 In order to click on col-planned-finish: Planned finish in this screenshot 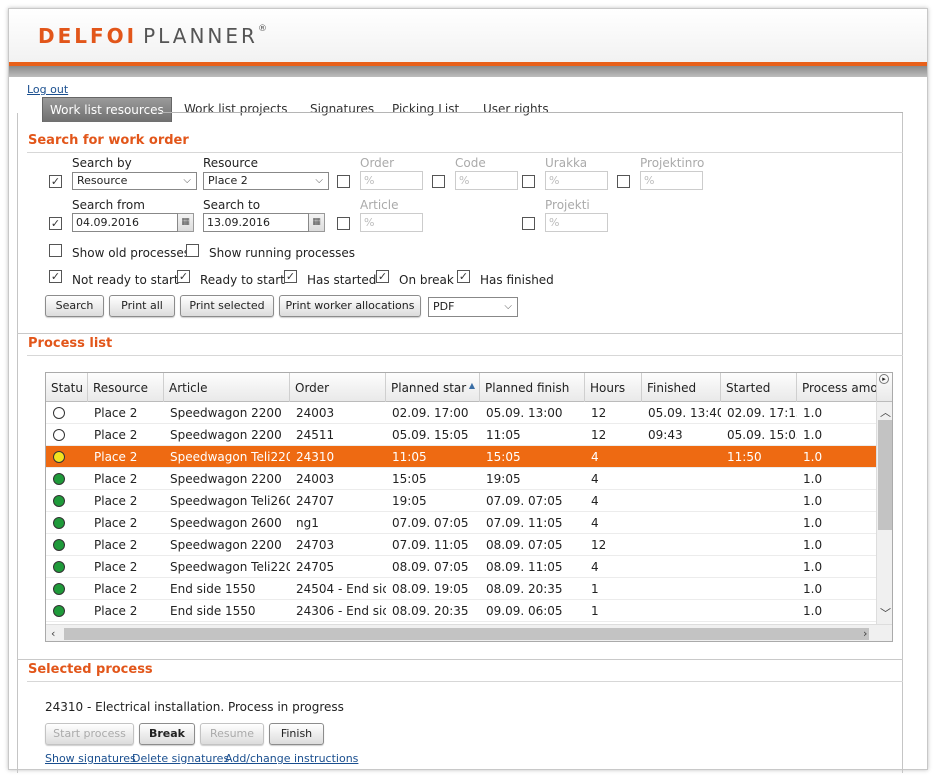, I will do `click(532, 387)`.